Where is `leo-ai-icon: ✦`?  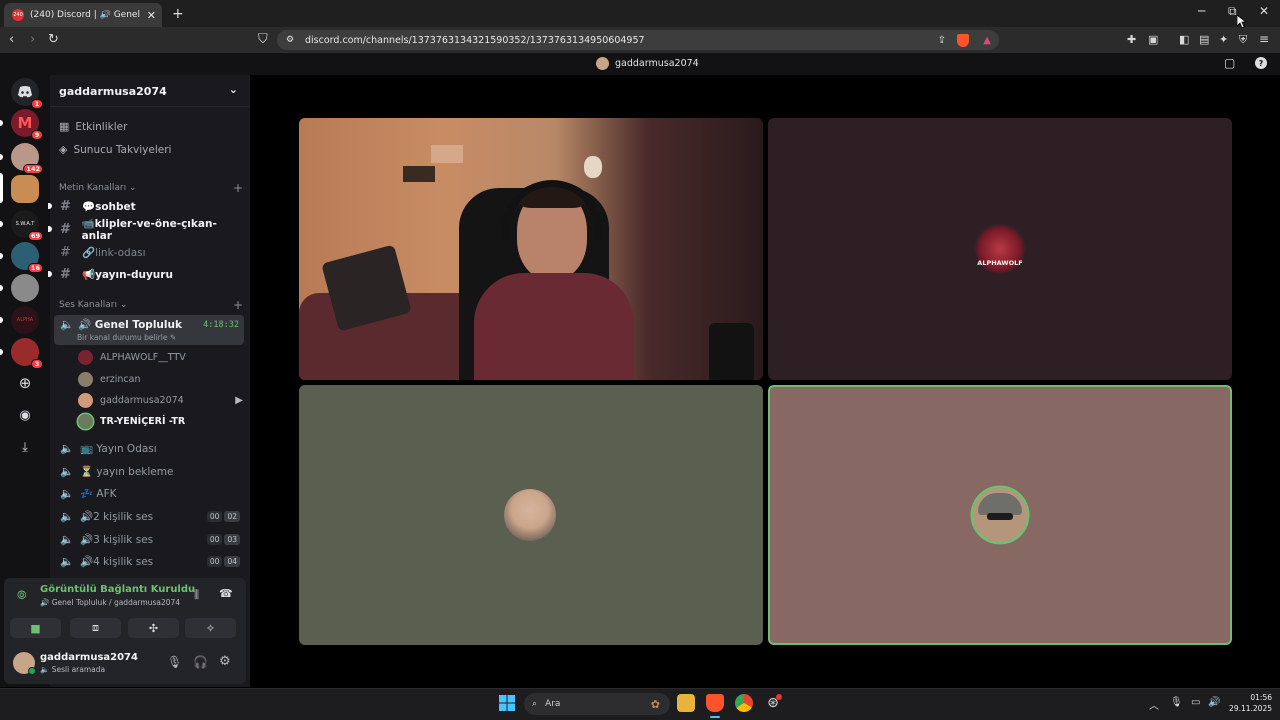
leo-ai-icon: ✦ is located at coordinates (1223, 39).